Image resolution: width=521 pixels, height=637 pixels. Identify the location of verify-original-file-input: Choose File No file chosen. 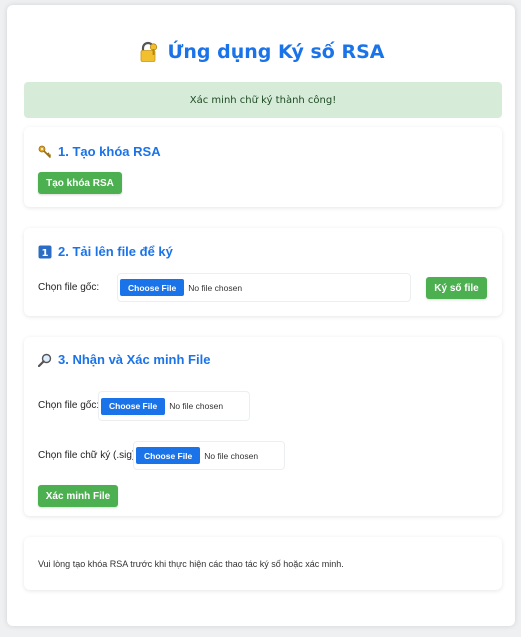
(174, 406).